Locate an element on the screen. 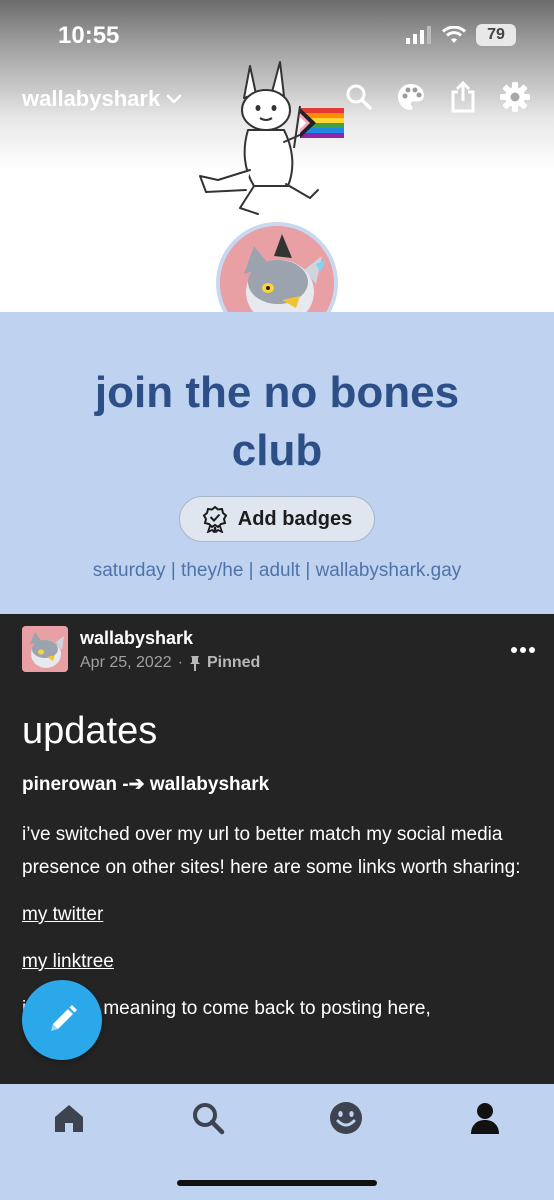 The width and height of the screenshot is (554, 1200). post-author: wallabyshark is located at coordinates (136, 638).